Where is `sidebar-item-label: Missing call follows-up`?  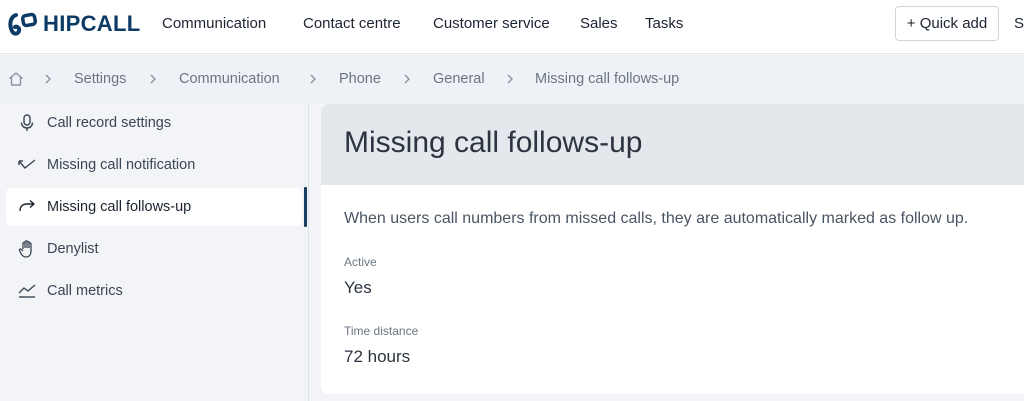 sidebar-item-label: Missing call follows-up is located at coordinates (119, 207).